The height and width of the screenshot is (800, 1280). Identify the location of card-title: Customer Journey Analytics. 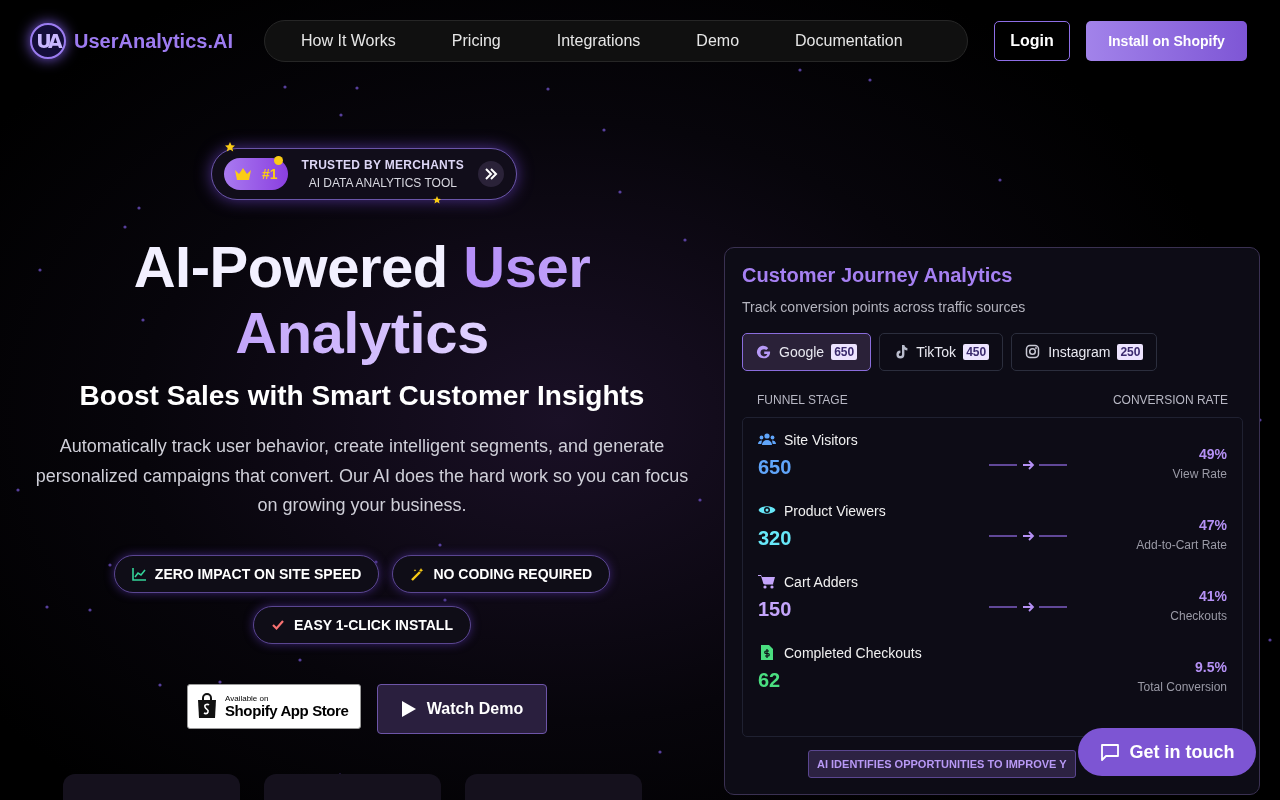
(878, 275).